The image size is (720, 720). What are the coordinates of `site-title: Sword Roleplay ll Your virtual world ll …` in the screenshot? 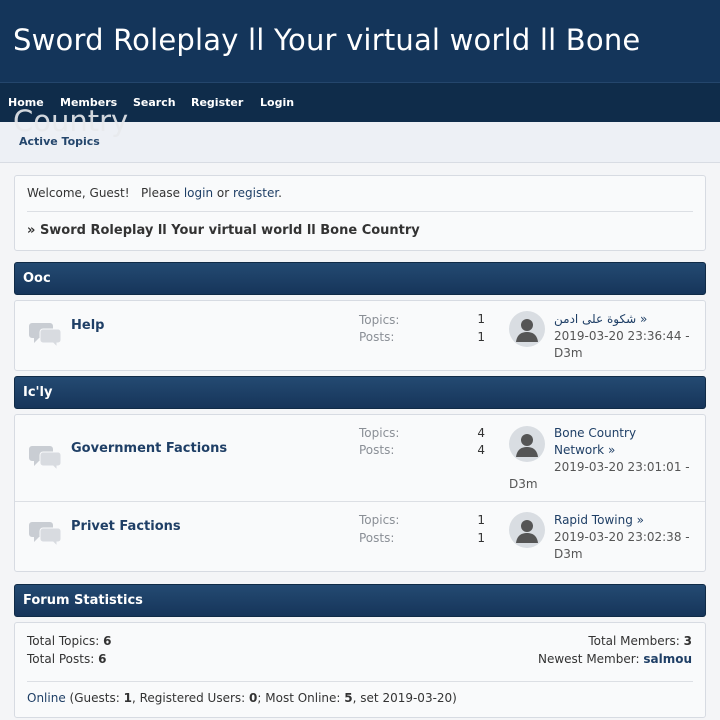 It's located at (326, 40).